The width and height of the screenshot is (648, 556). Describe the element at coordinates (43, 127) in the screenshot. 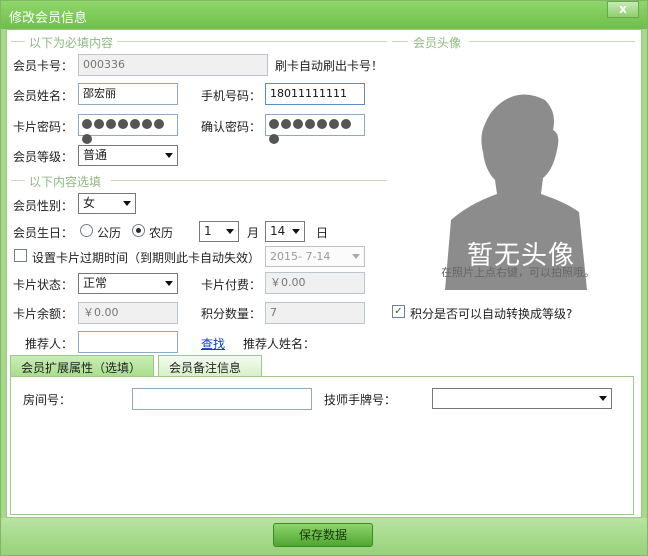

I see `card-password-label: 卡片密码：` at that location.